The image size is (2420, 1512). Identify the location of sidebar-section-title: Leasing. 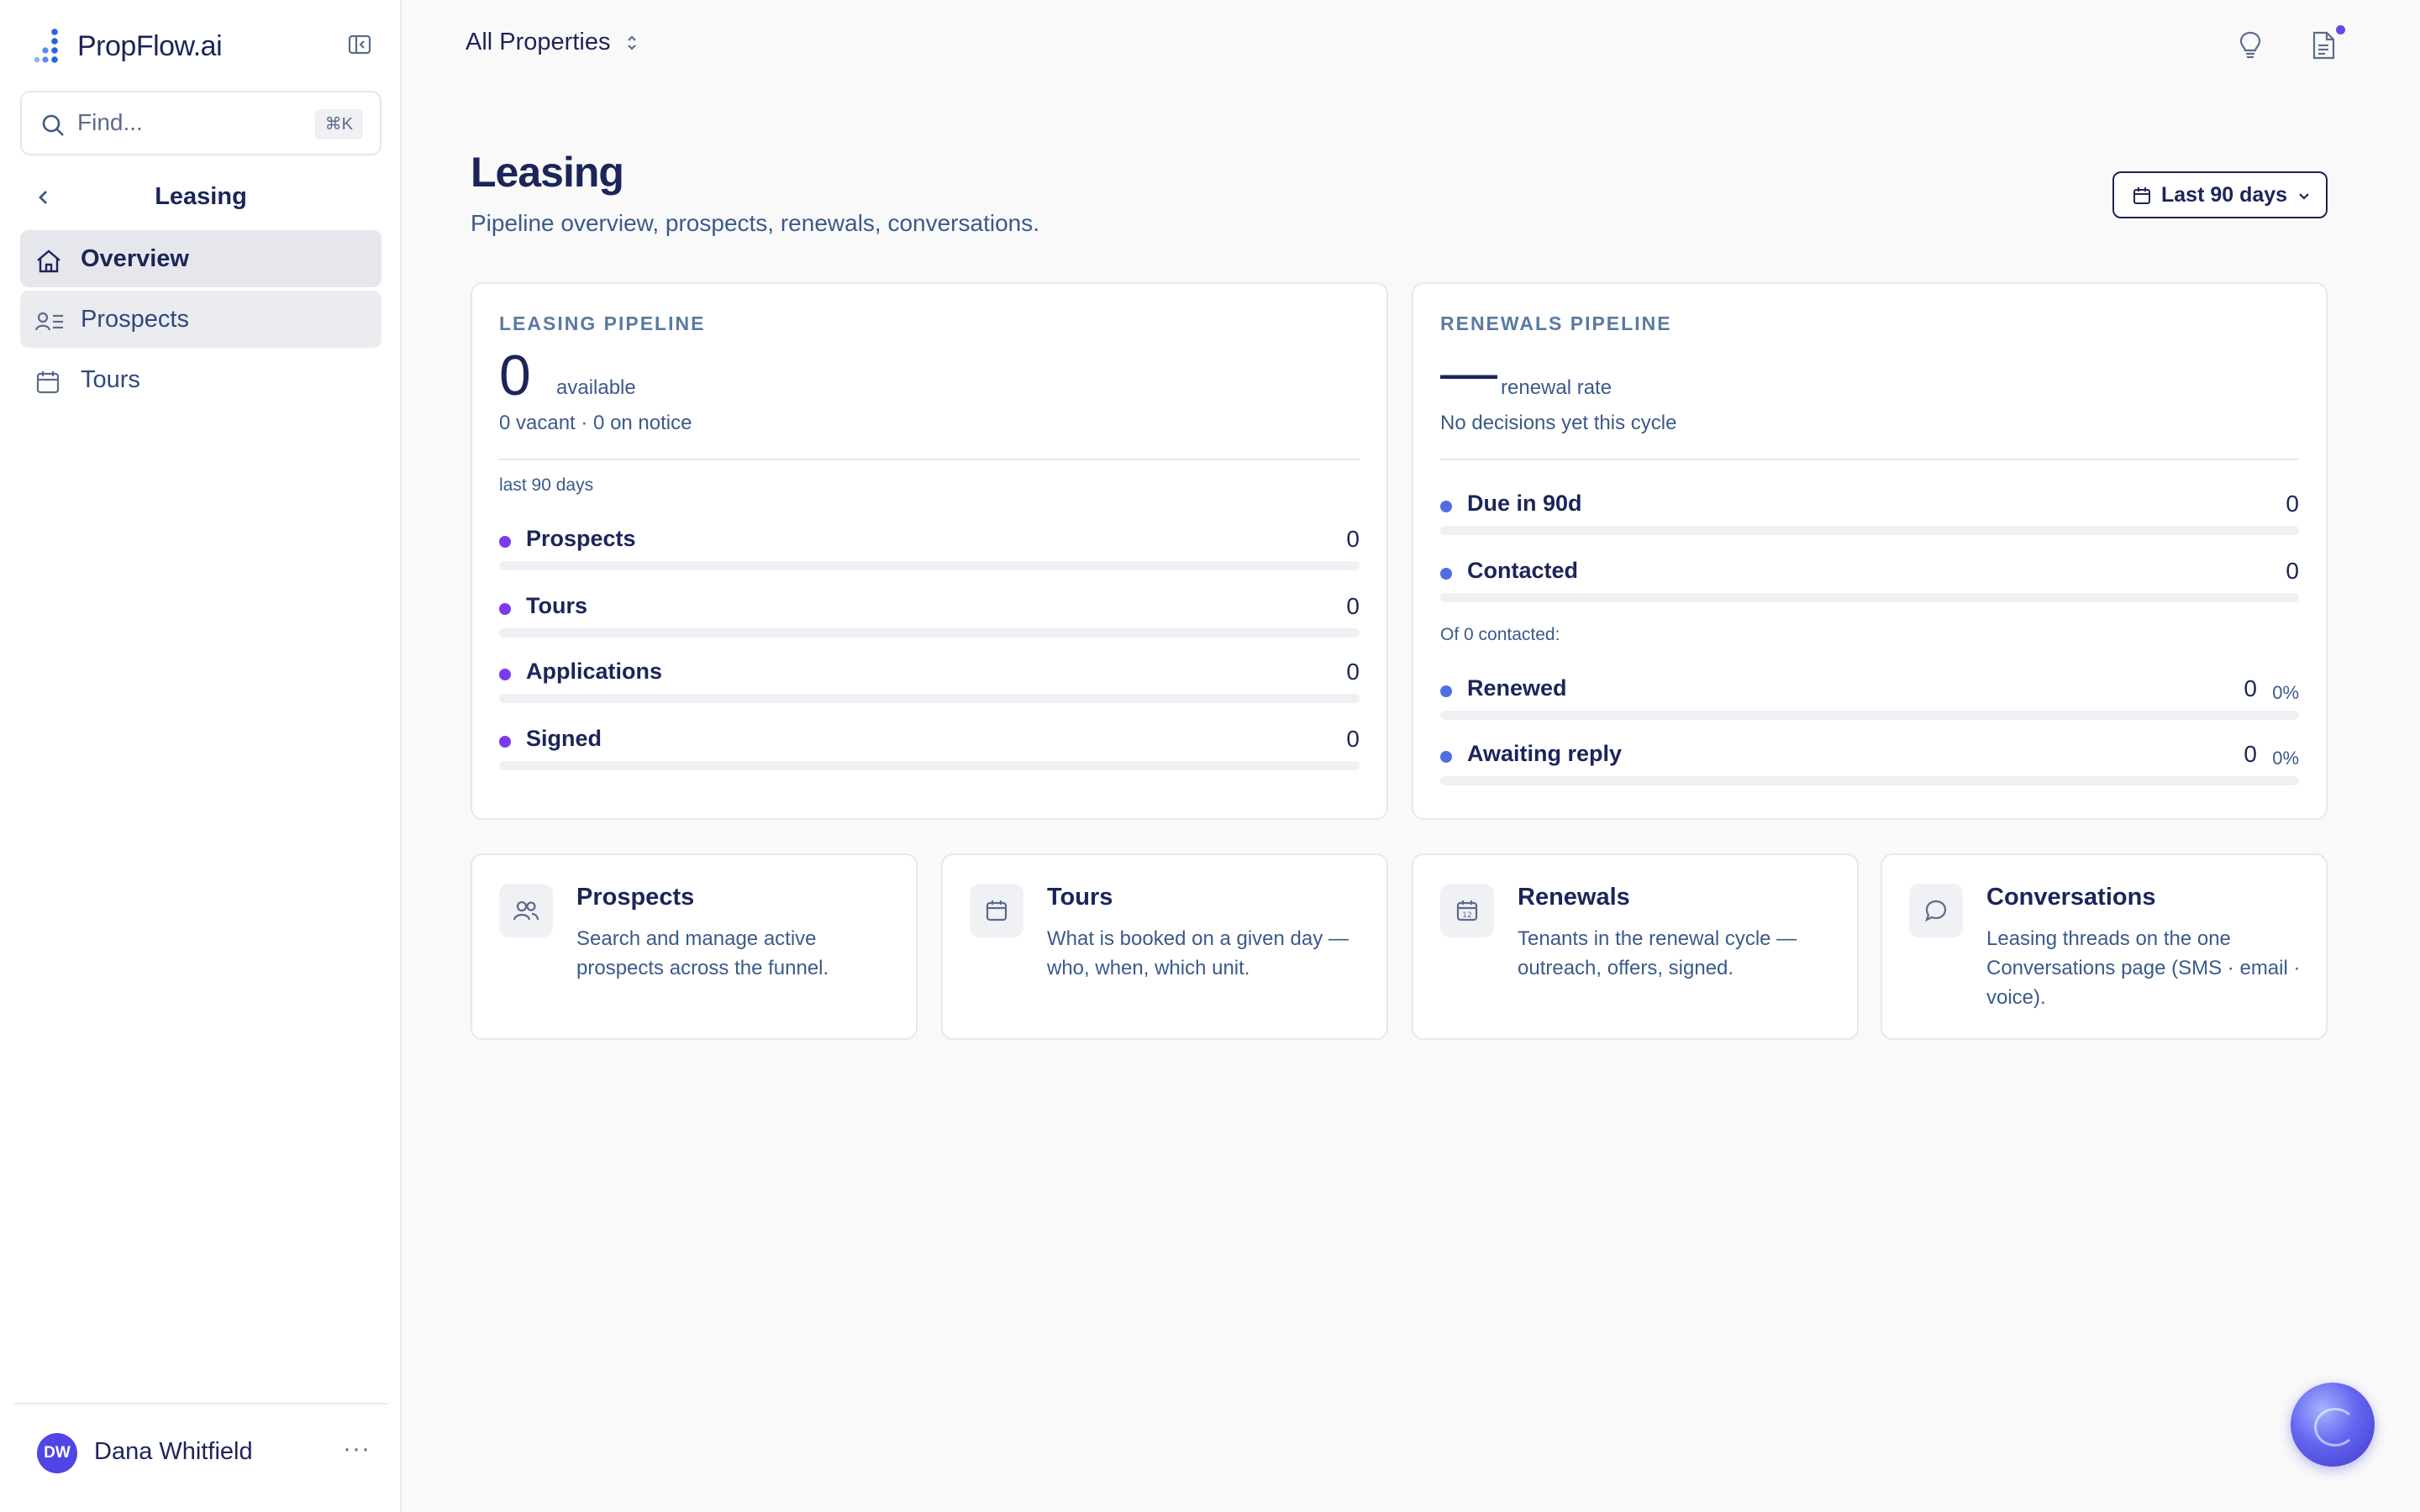
(201, 196).